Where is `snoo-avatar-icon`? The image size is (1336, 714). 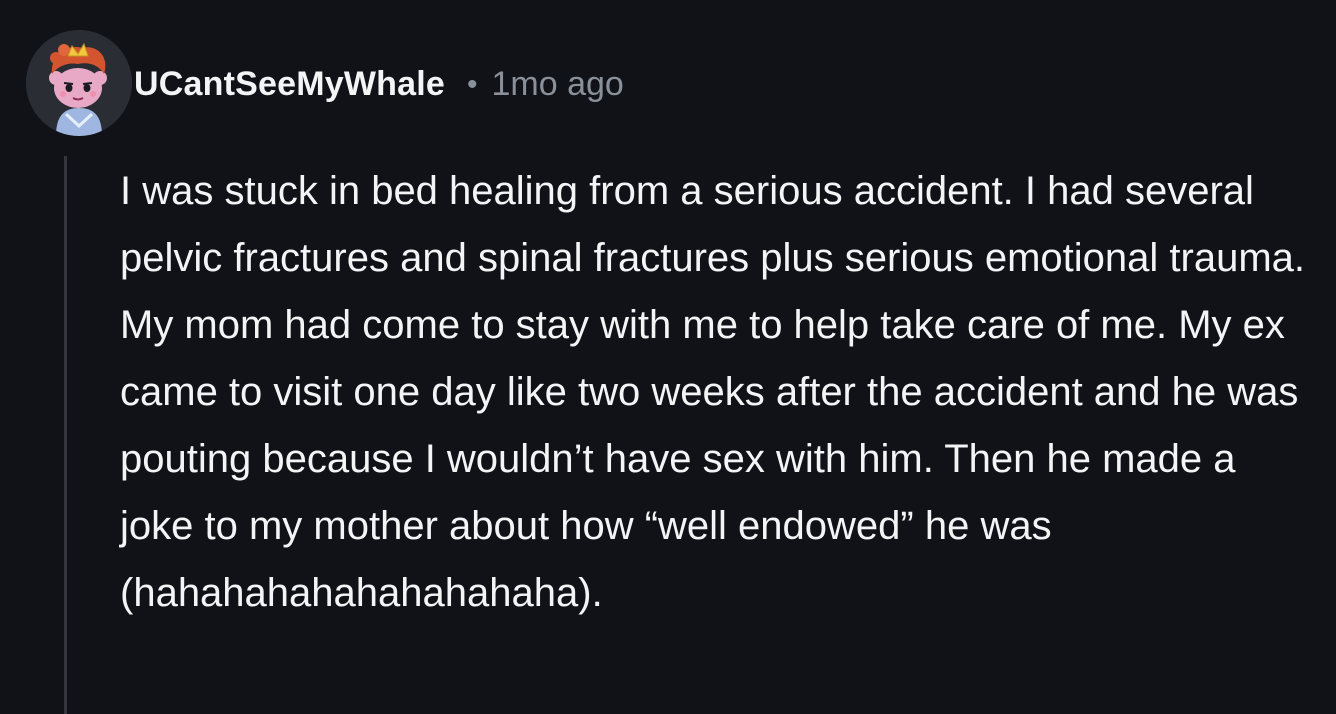
snoo-avatar-icon is located at coordinates (79, 83).